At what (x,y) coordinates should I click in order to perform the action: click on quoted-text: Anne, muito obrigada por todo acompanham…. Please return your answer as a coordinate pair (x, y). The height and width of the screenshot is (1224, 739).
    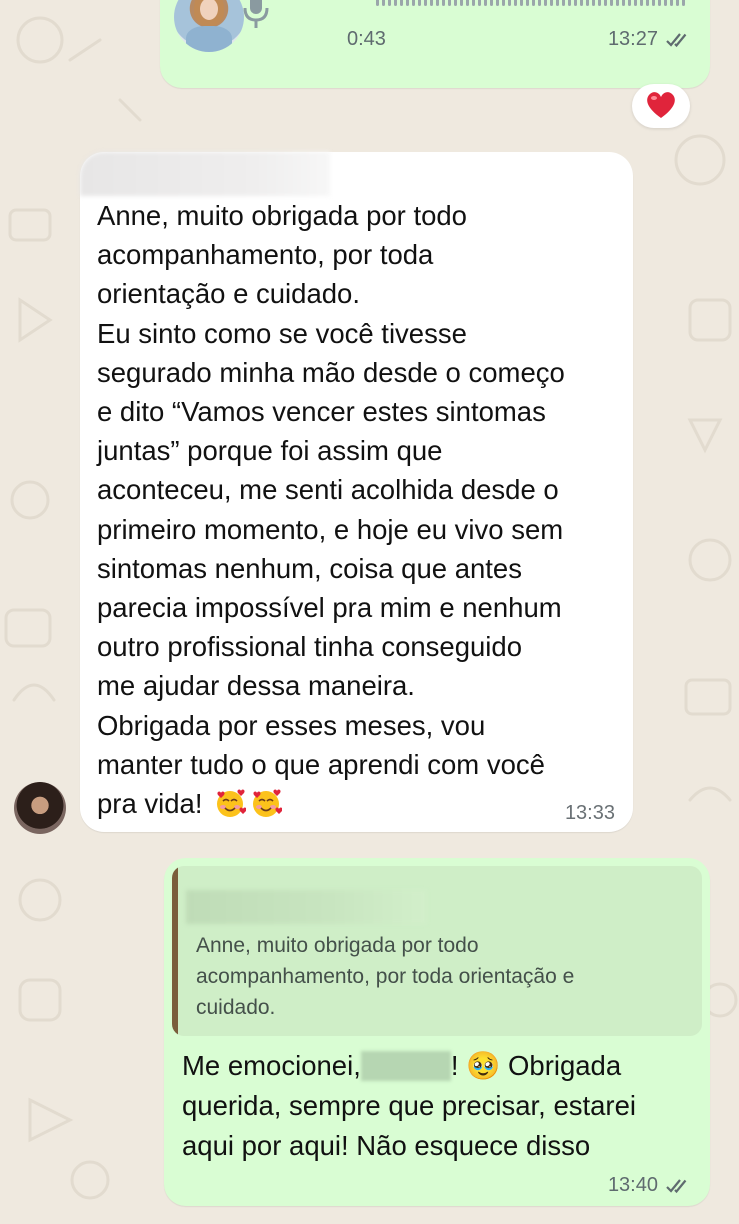
    Looking at the image, I should click on (385, 976).